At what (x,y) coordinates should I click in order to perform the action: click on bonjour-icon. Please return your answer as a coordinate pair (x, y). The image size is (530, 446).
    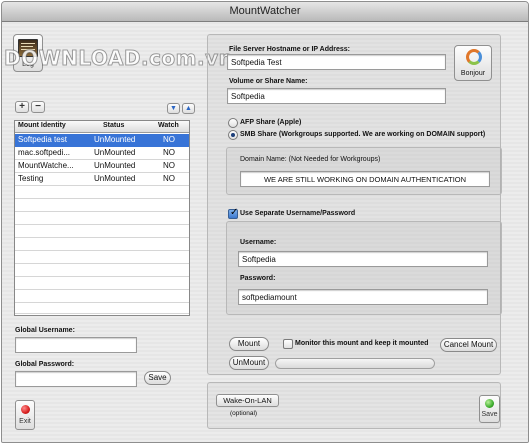
    Looking at the image, I should click on (474, 57).